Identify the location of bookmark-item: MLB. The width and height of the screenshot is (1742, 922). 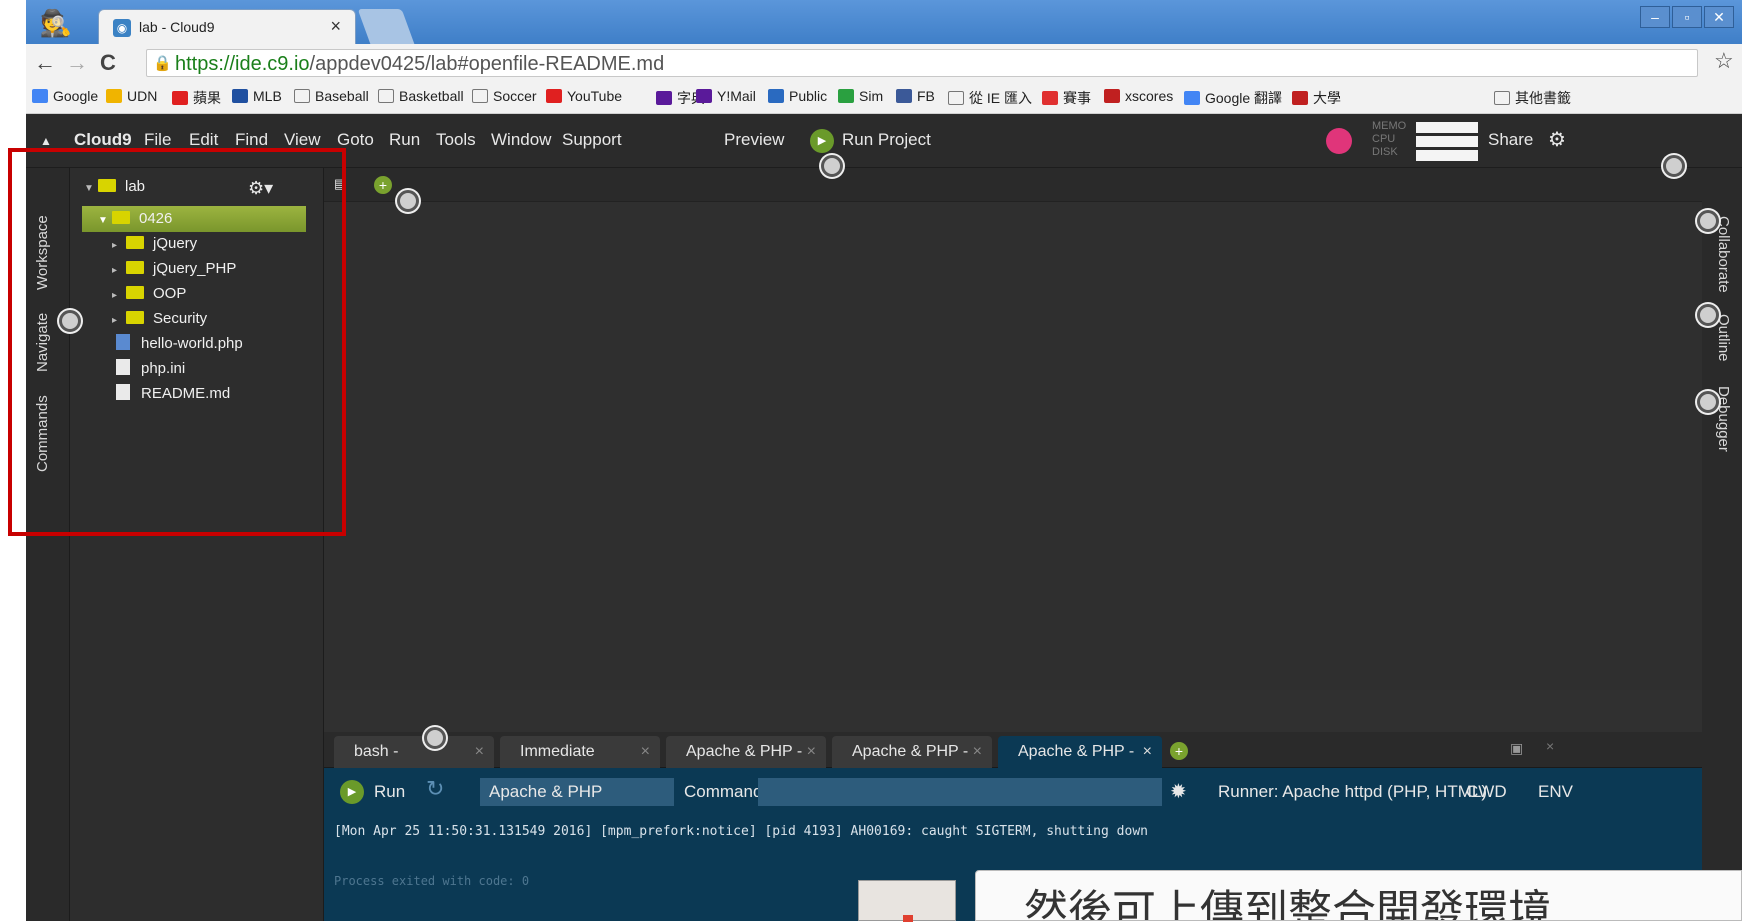
(257, 96).